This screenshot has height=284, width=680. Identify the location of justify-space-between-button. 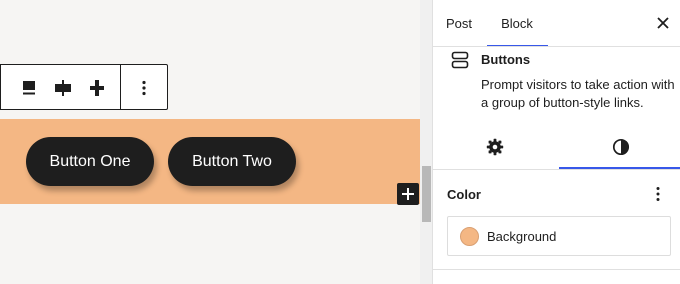
(97, 88).